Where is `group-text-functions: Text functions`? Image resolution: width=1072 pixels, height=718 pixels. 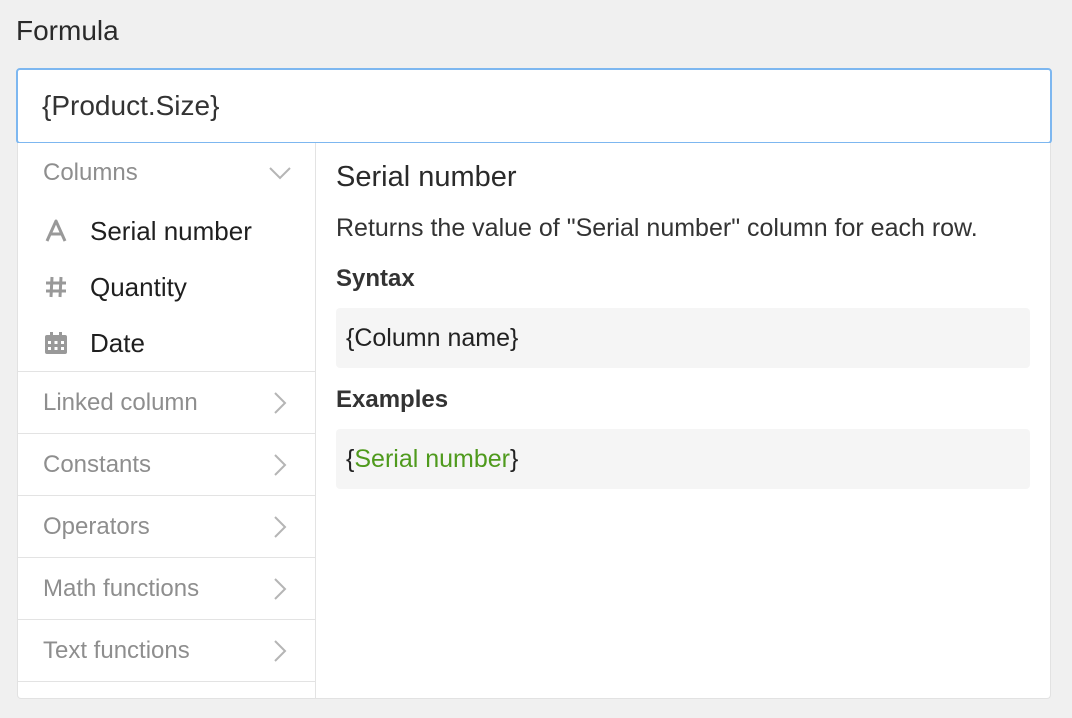
group-text-functions: Text functions is located at coordinates (166, 650).